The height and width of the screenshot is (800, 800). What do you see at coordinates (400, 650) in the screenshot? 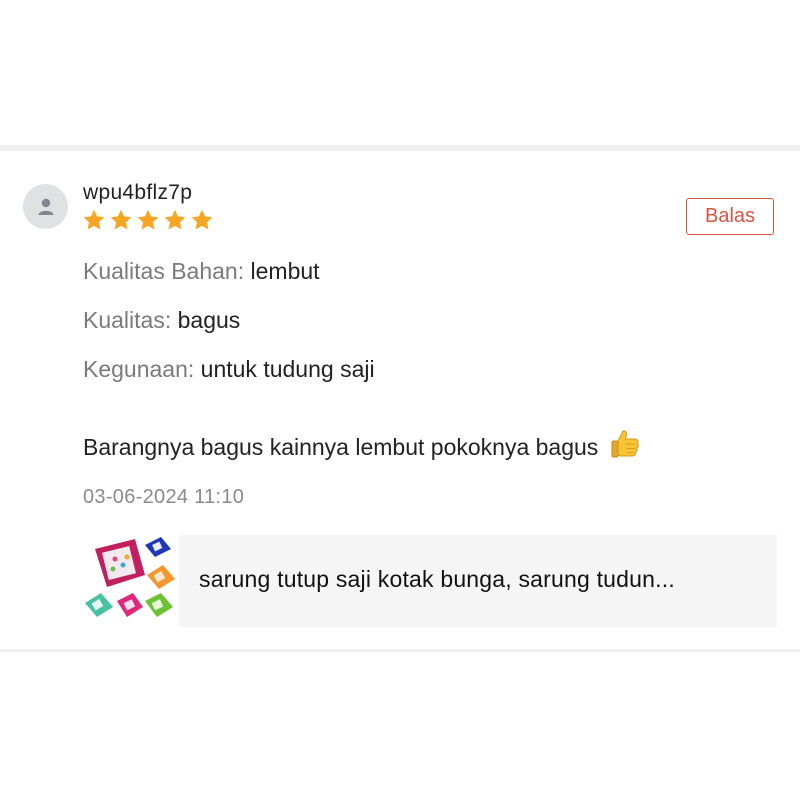
I see `bottom-divider` at bounding box center [400, 650].